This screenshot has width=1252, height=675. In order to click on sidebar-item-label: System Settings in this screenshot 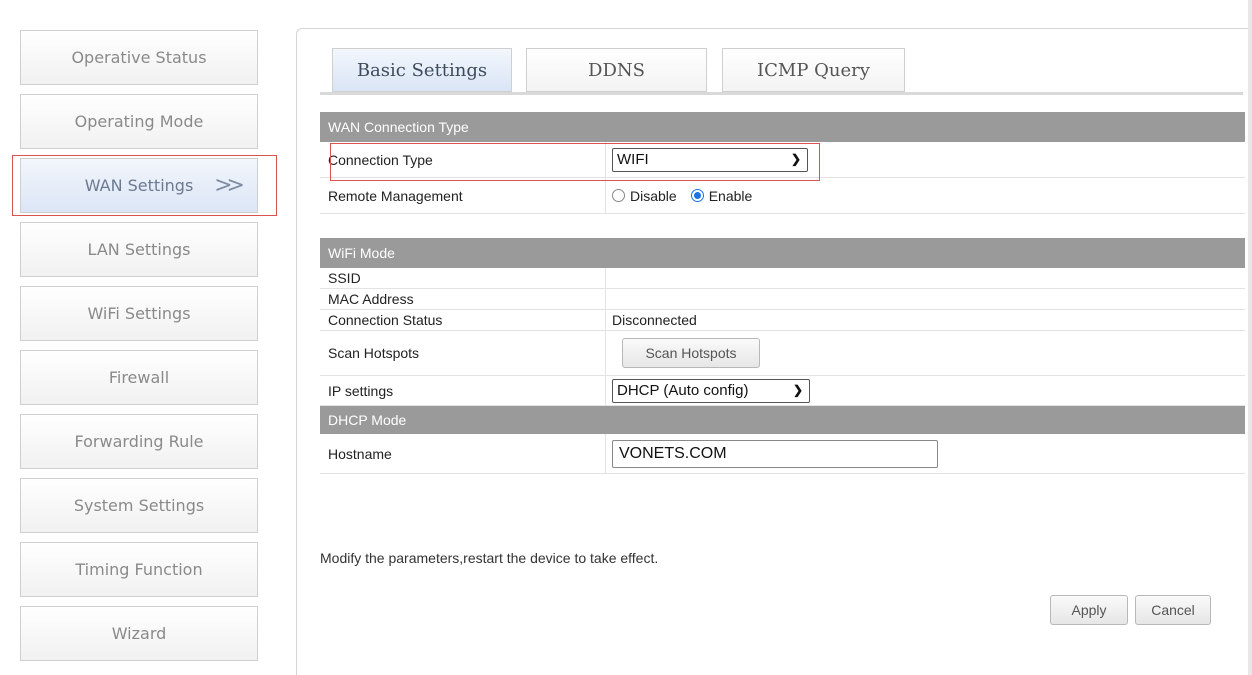, I will do `click(139, 505)`.